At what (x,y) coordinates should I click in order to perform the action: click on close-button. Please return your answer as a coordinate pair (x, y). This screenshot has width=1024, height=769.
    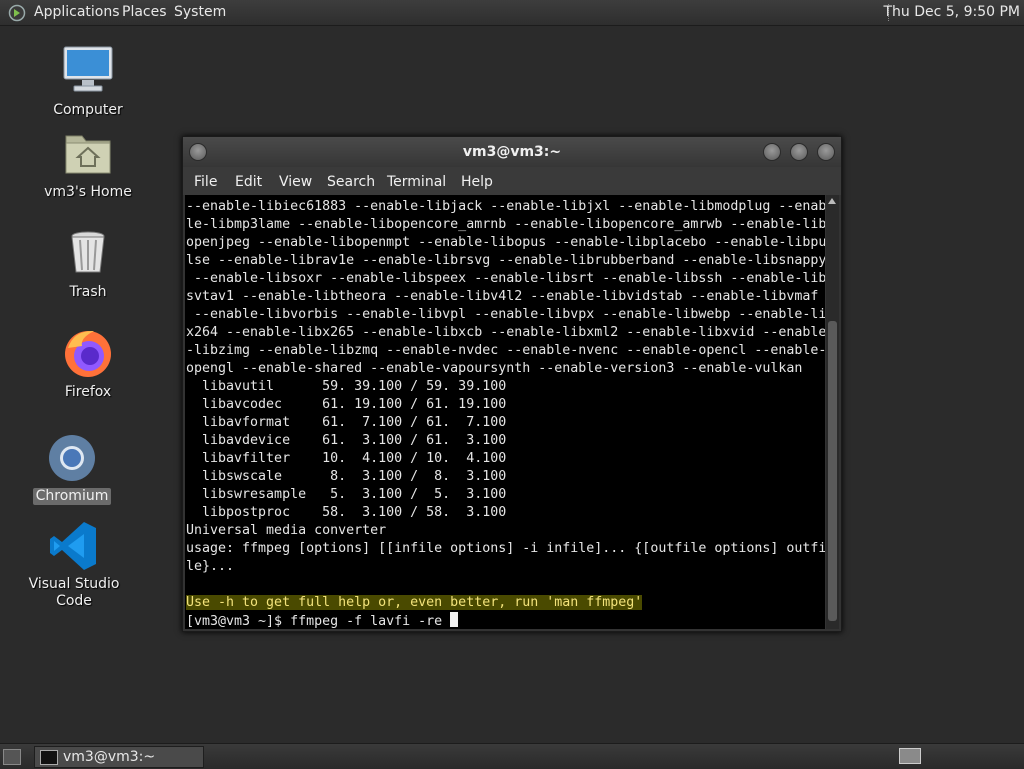
    Looking at the image, I should click on (826, 152).